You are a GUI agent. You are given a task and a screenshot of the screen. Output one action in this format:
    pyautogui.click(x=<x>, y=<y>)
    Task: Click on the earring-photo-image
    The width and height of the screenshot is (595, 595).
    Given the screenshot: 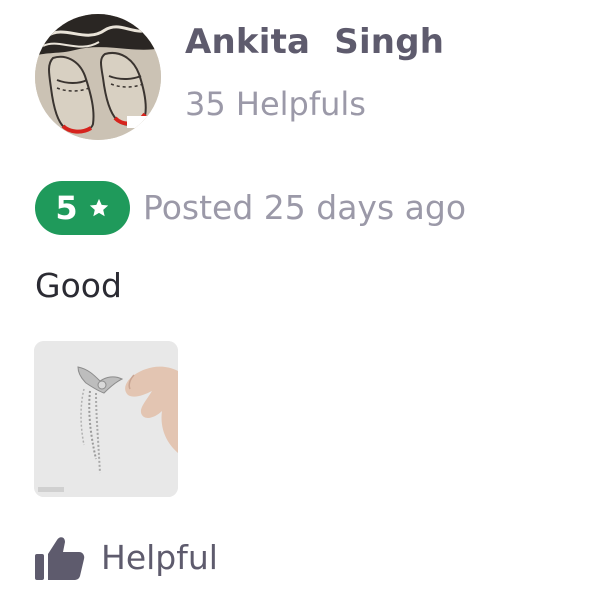 What is the action you would take?
    pyautogui.click(x=106, y=419)
    